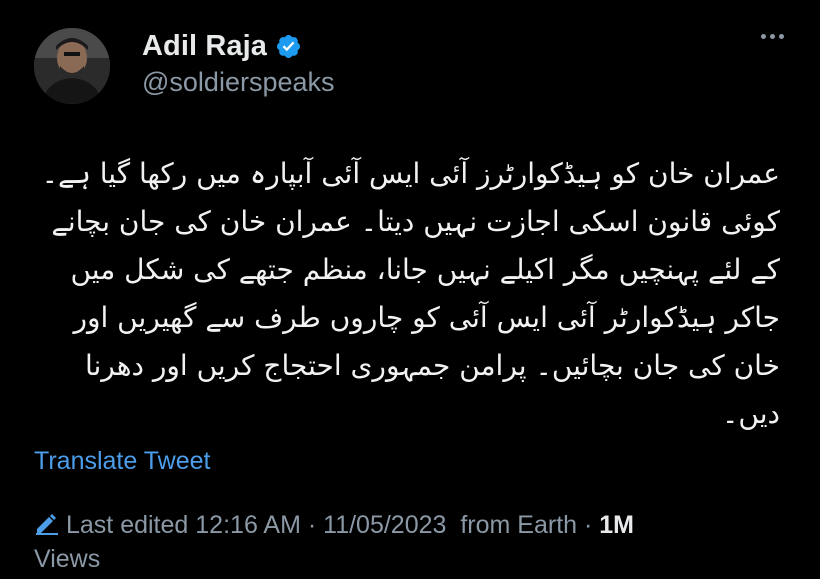  Describe the element at coordinates (384, 525) in the screenshot. I see `tweet-date: 11/05/2023` at that location.